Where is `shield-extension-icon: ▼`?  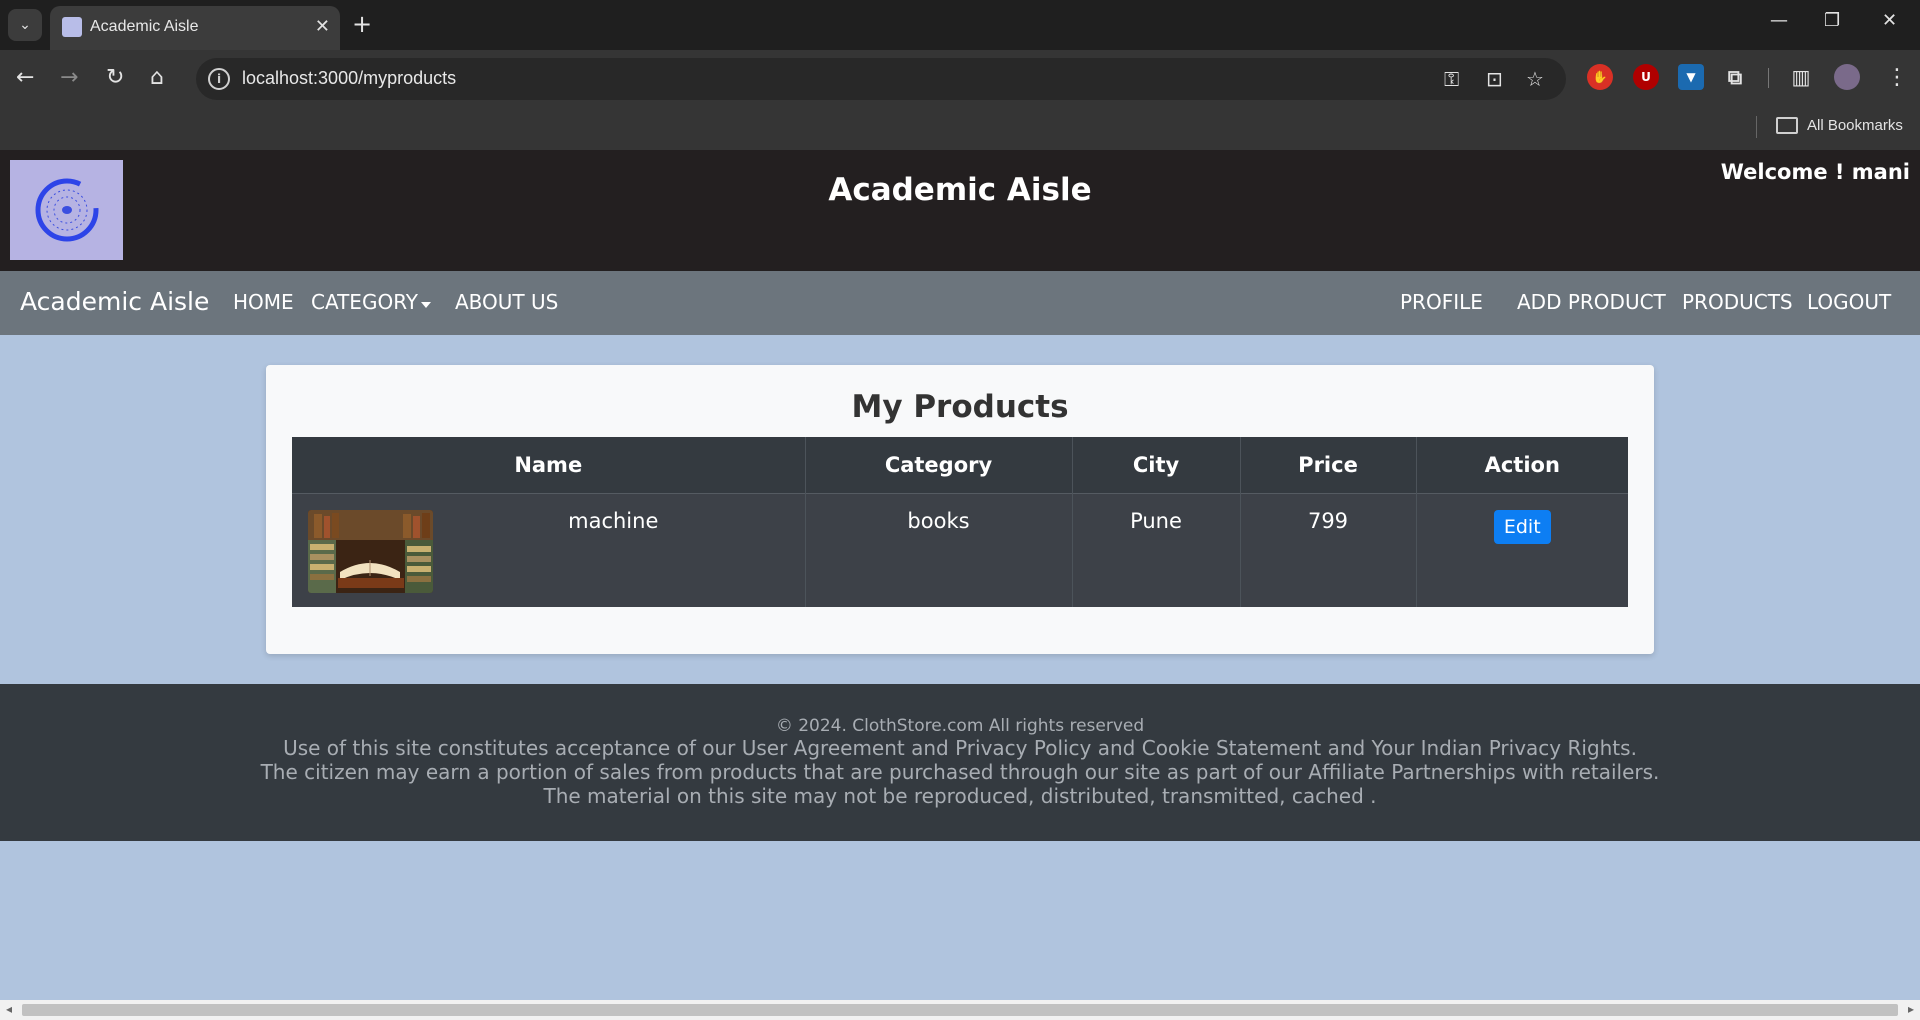 shield-extension-icon: ▼ is located at coordinates (1691, 77).